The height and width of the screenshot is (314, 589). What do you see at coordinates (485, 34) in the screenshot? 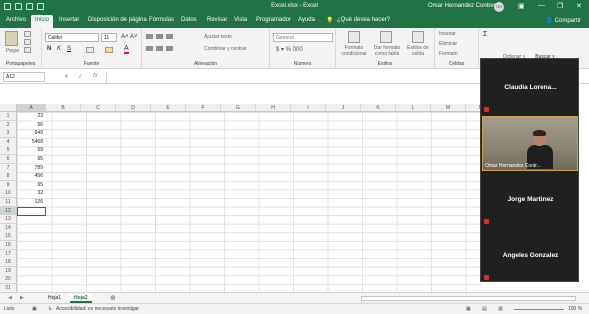
I see `autosum-icon: Σ` at bounding box center [485, 34].